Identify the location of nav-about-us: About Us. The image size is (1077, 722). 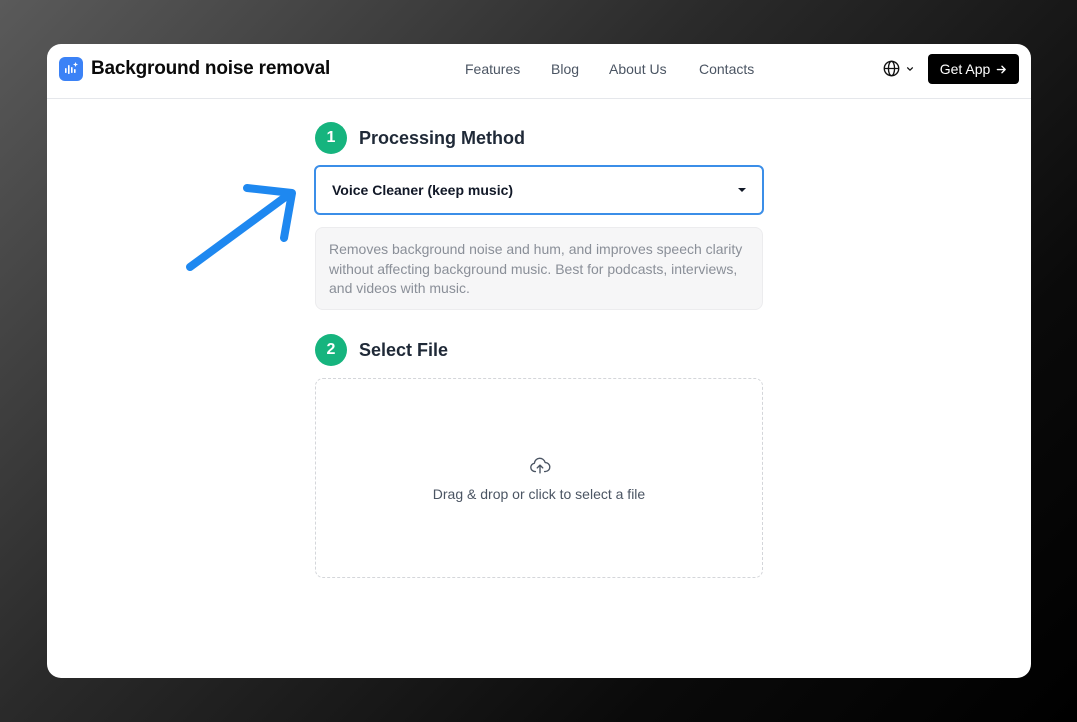
(638, 69).